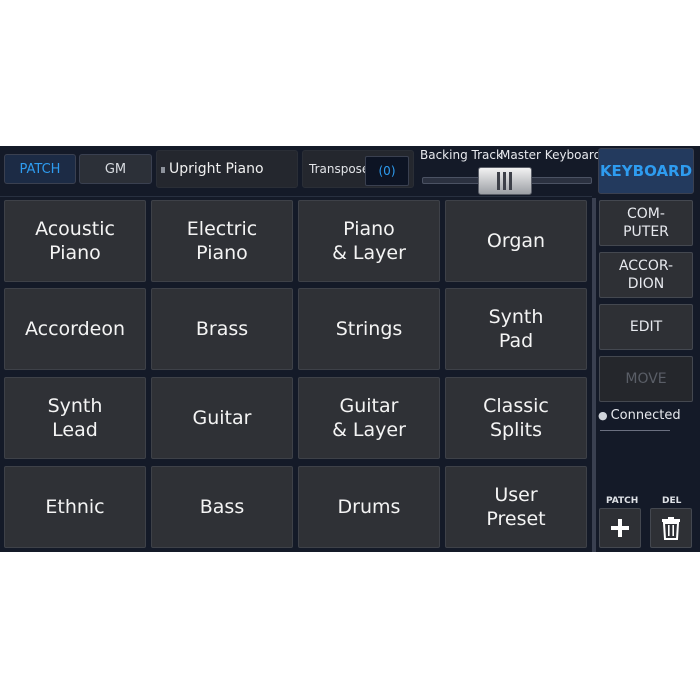  I want to click on master-keyboard-label: Master Keyboard, so click(551, 155).